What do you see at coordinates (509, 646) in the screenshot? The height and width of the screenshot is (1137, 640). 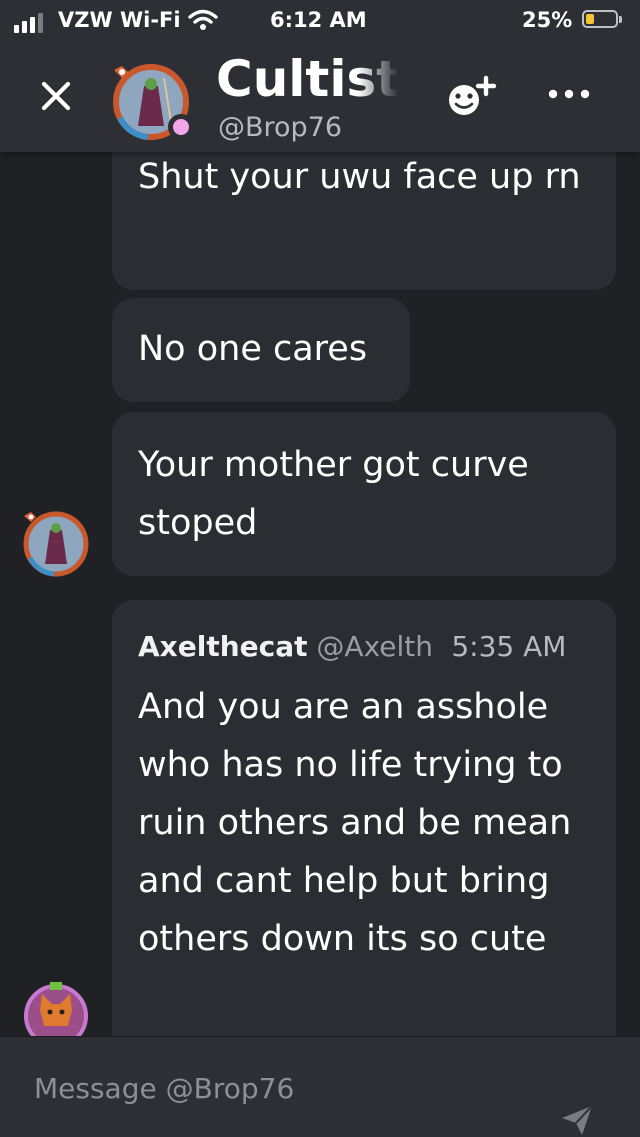 I see `reply-time: 5:35 AM` at bounding box center [509, 646].